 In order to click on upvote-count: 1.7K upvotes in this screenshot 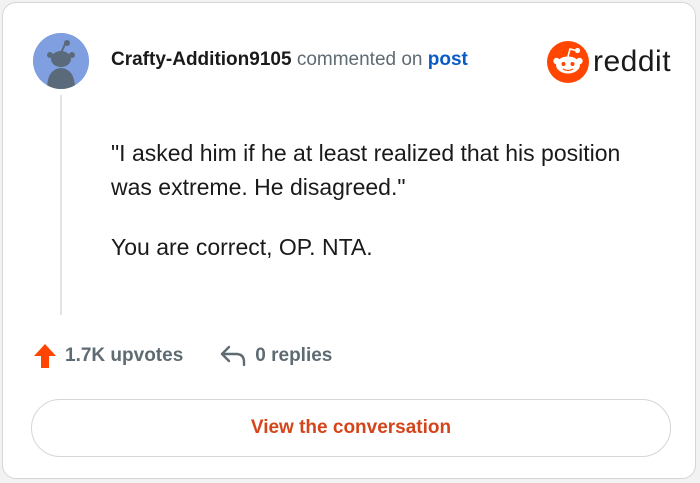, I will do `click(124, 355)`.